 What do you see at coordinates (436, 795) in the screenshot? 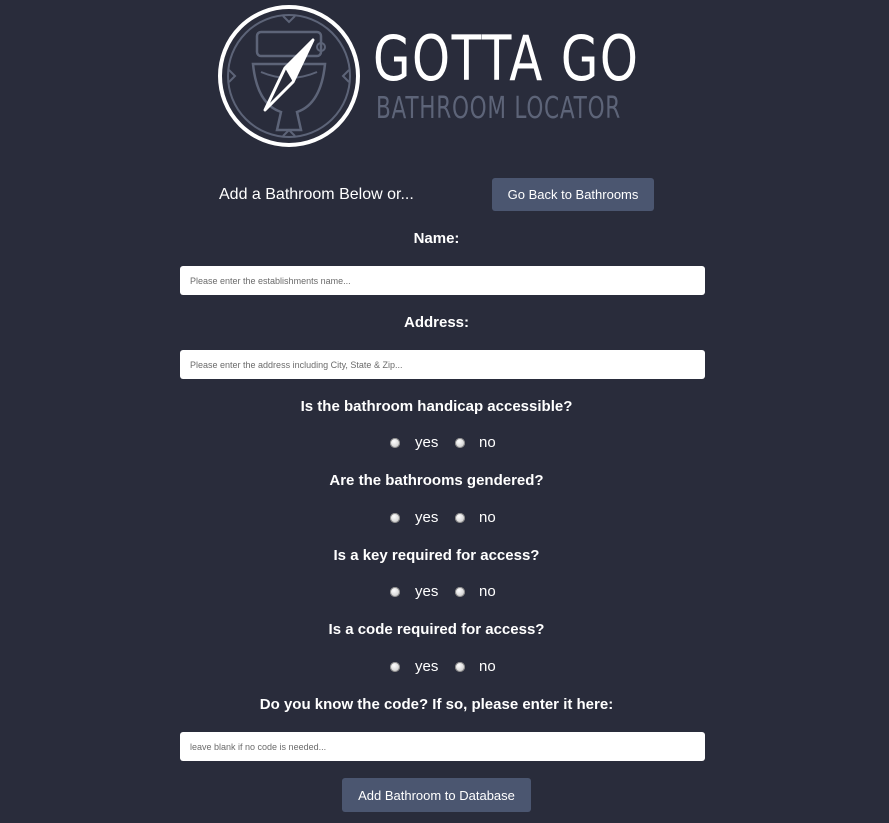
I see `add-bathroom-button: Add Bathroom to Database` at bounding box center [436, 795].